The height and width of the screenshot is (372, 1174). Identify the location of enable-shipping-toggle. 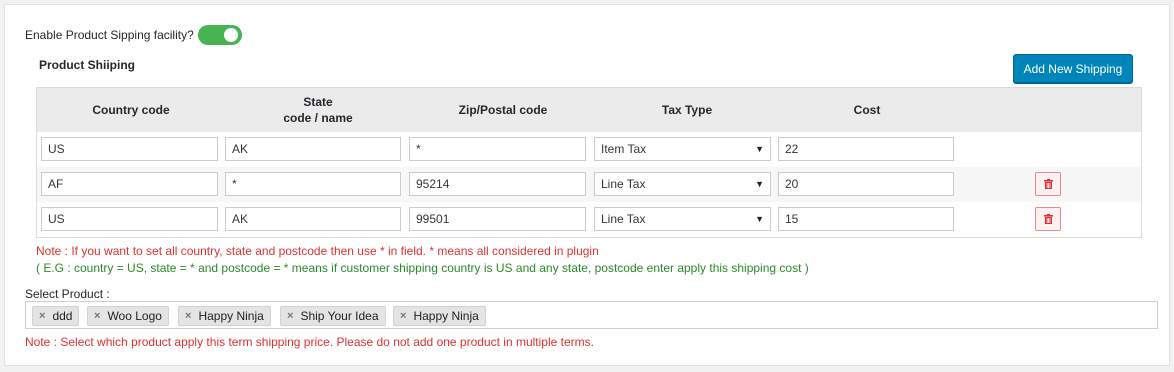
(219, 35).